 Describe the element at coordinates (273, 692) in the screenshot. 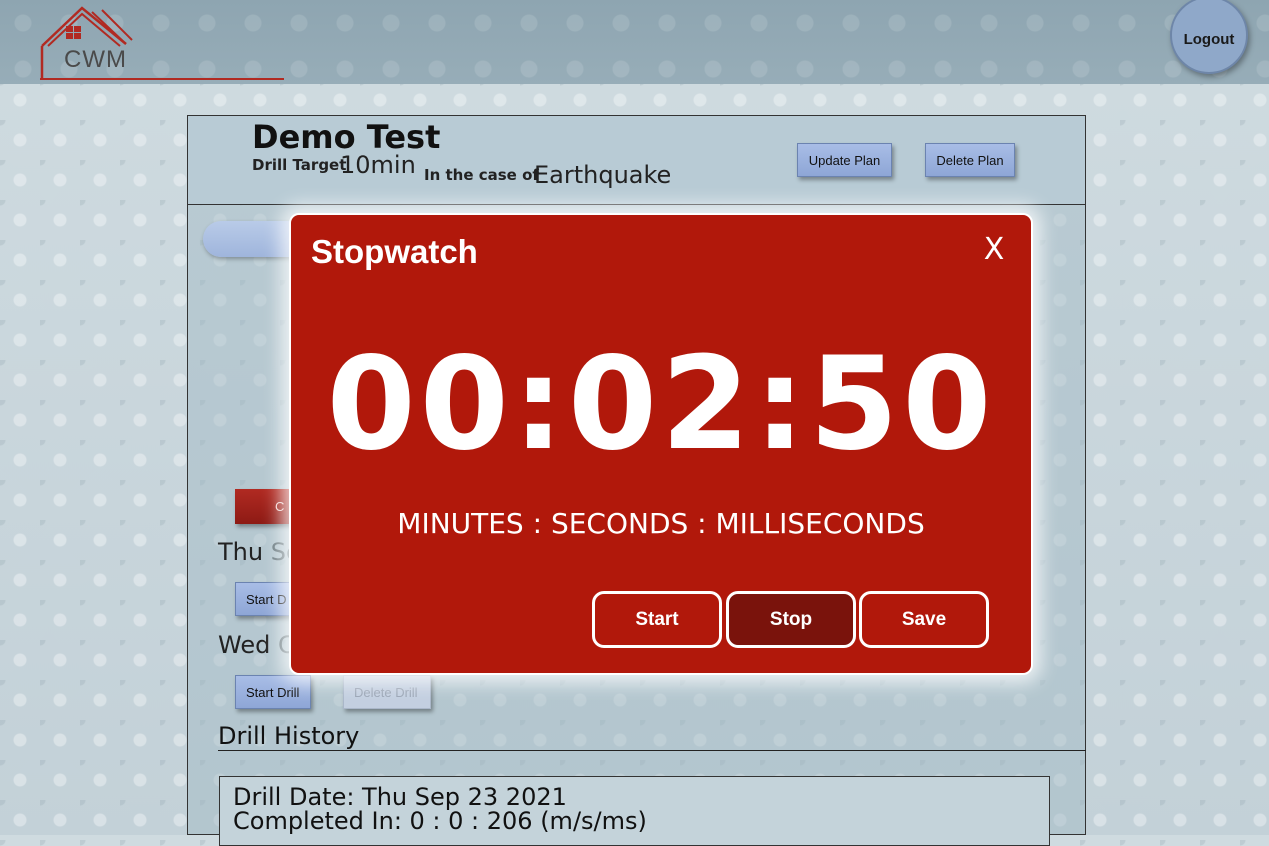

I see `start-drill-button: Start Drill` at that location.